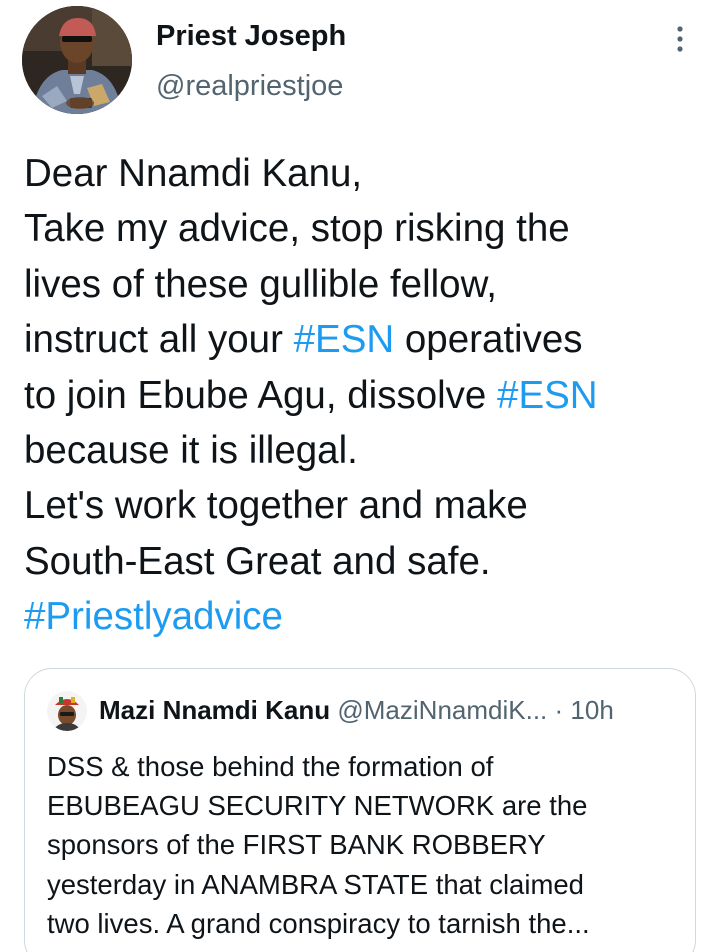  Describe the element at coordinates (257, 561) in the screenshot. I see `tweet-line: South-East Great and safe.` at that location.